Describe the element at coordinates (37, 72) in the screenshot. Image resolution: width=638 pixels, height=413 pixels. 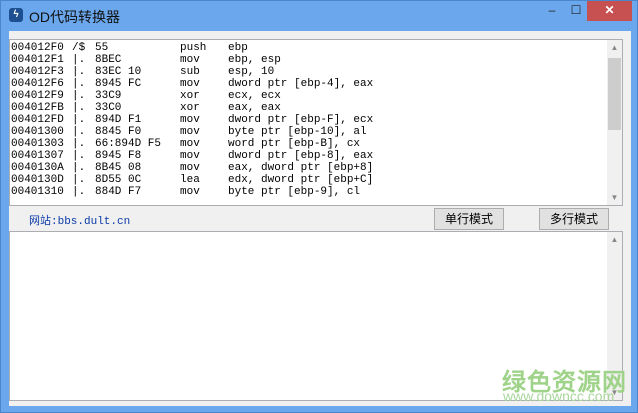
I see `address: 004012F3` at that location.